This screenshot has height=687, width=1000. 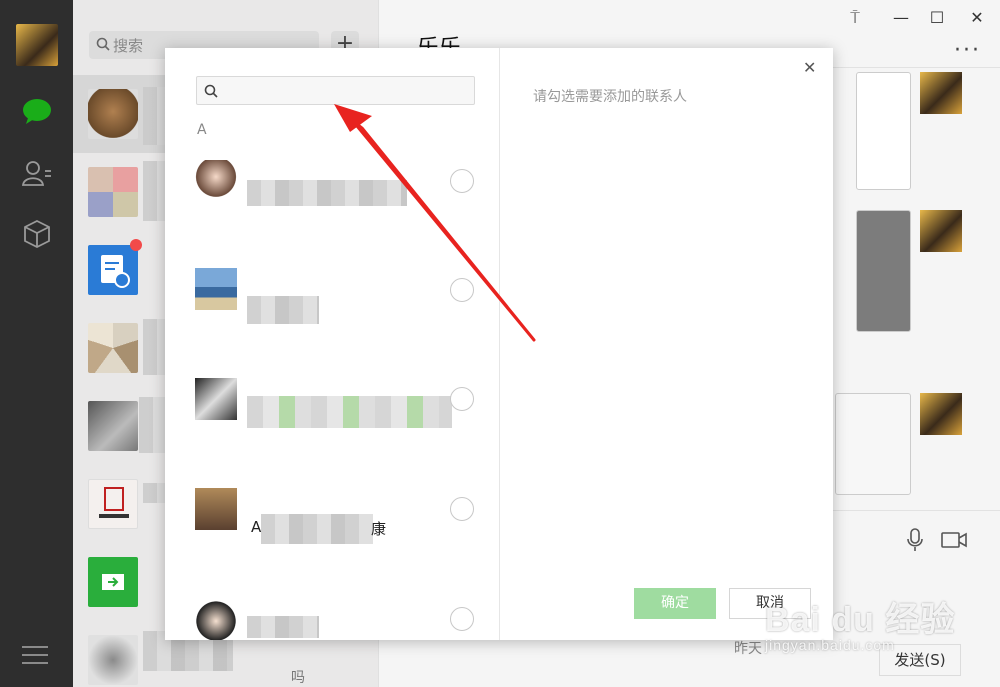 What do you see at coordinates (855, 18) in the screenshot?
I see `pin-icon: ⍑` at bounding box center [855, 18].